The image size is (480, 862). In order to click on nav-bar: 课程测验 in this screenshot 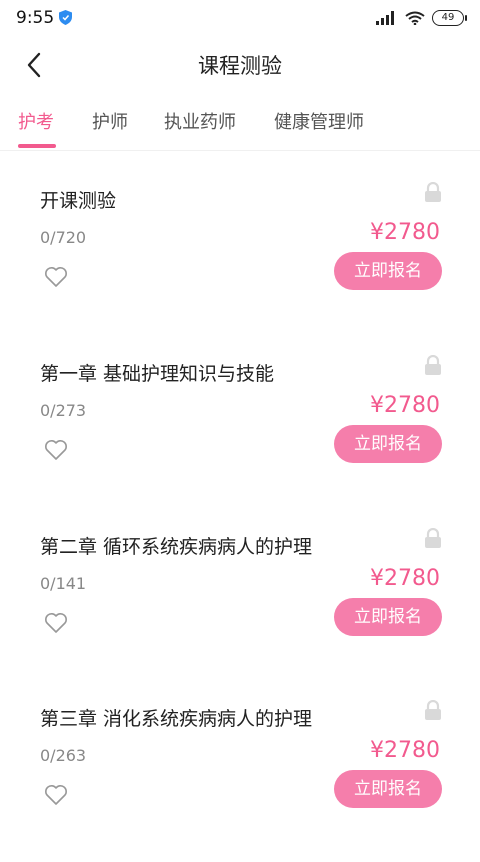, I will do `click(240, 65)`.